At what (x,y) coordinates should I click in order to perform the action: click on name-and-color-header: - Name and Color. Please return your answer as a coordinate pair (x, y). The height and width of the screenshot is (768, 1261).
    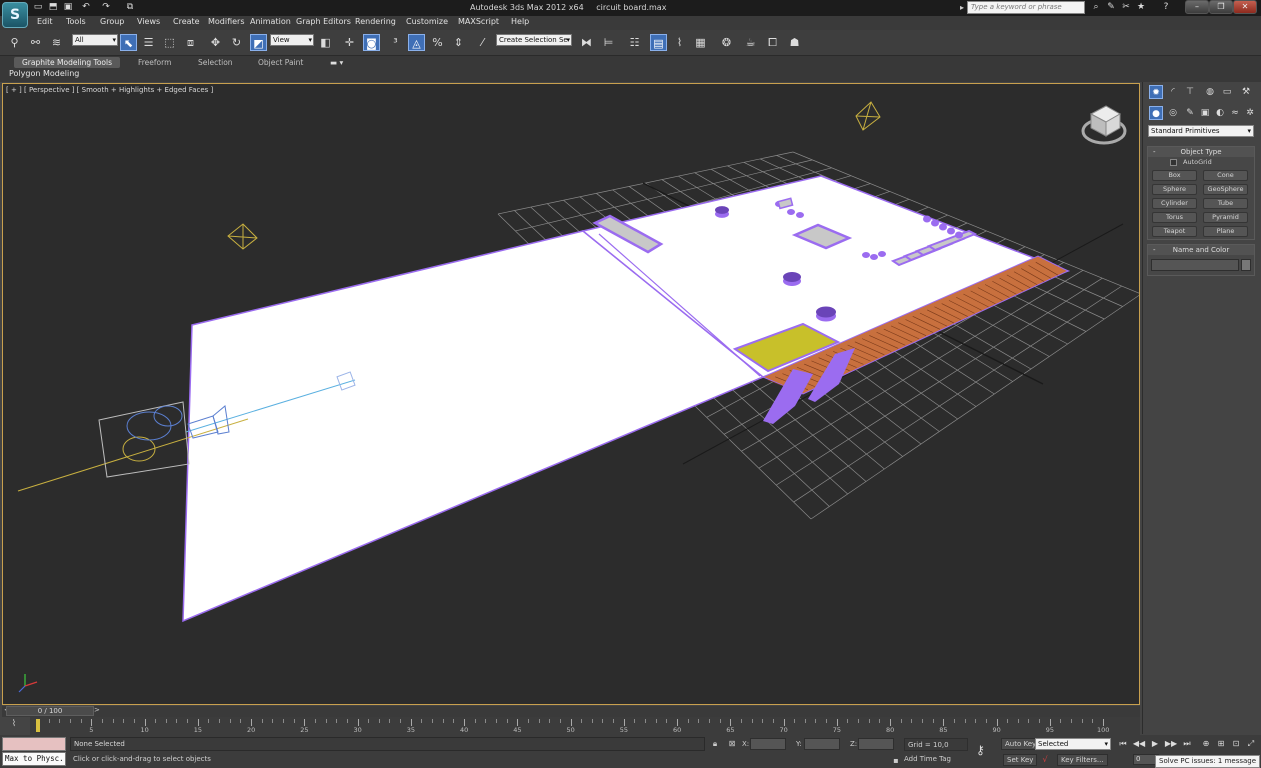
    Looking at the image, I should click on (1201, 250).